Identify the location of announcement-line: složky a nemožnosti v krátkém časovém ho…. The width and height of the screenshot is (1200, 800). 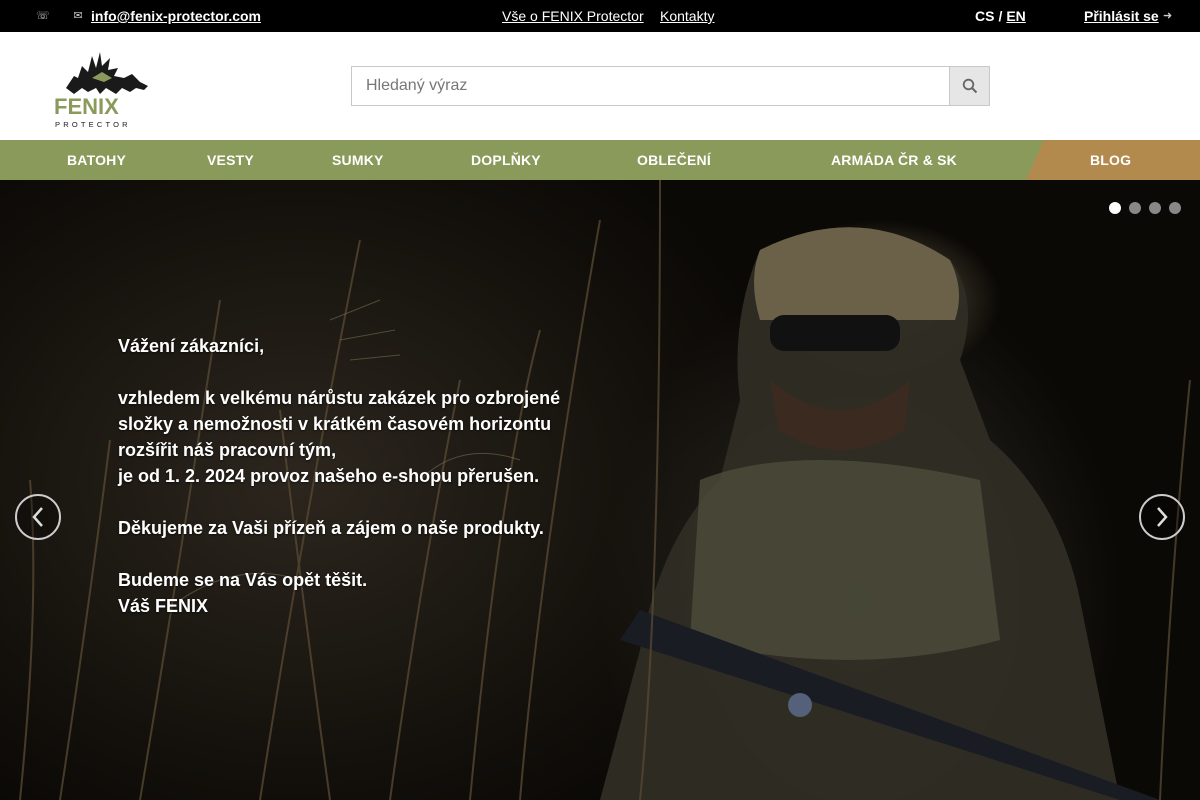
(335, 424).